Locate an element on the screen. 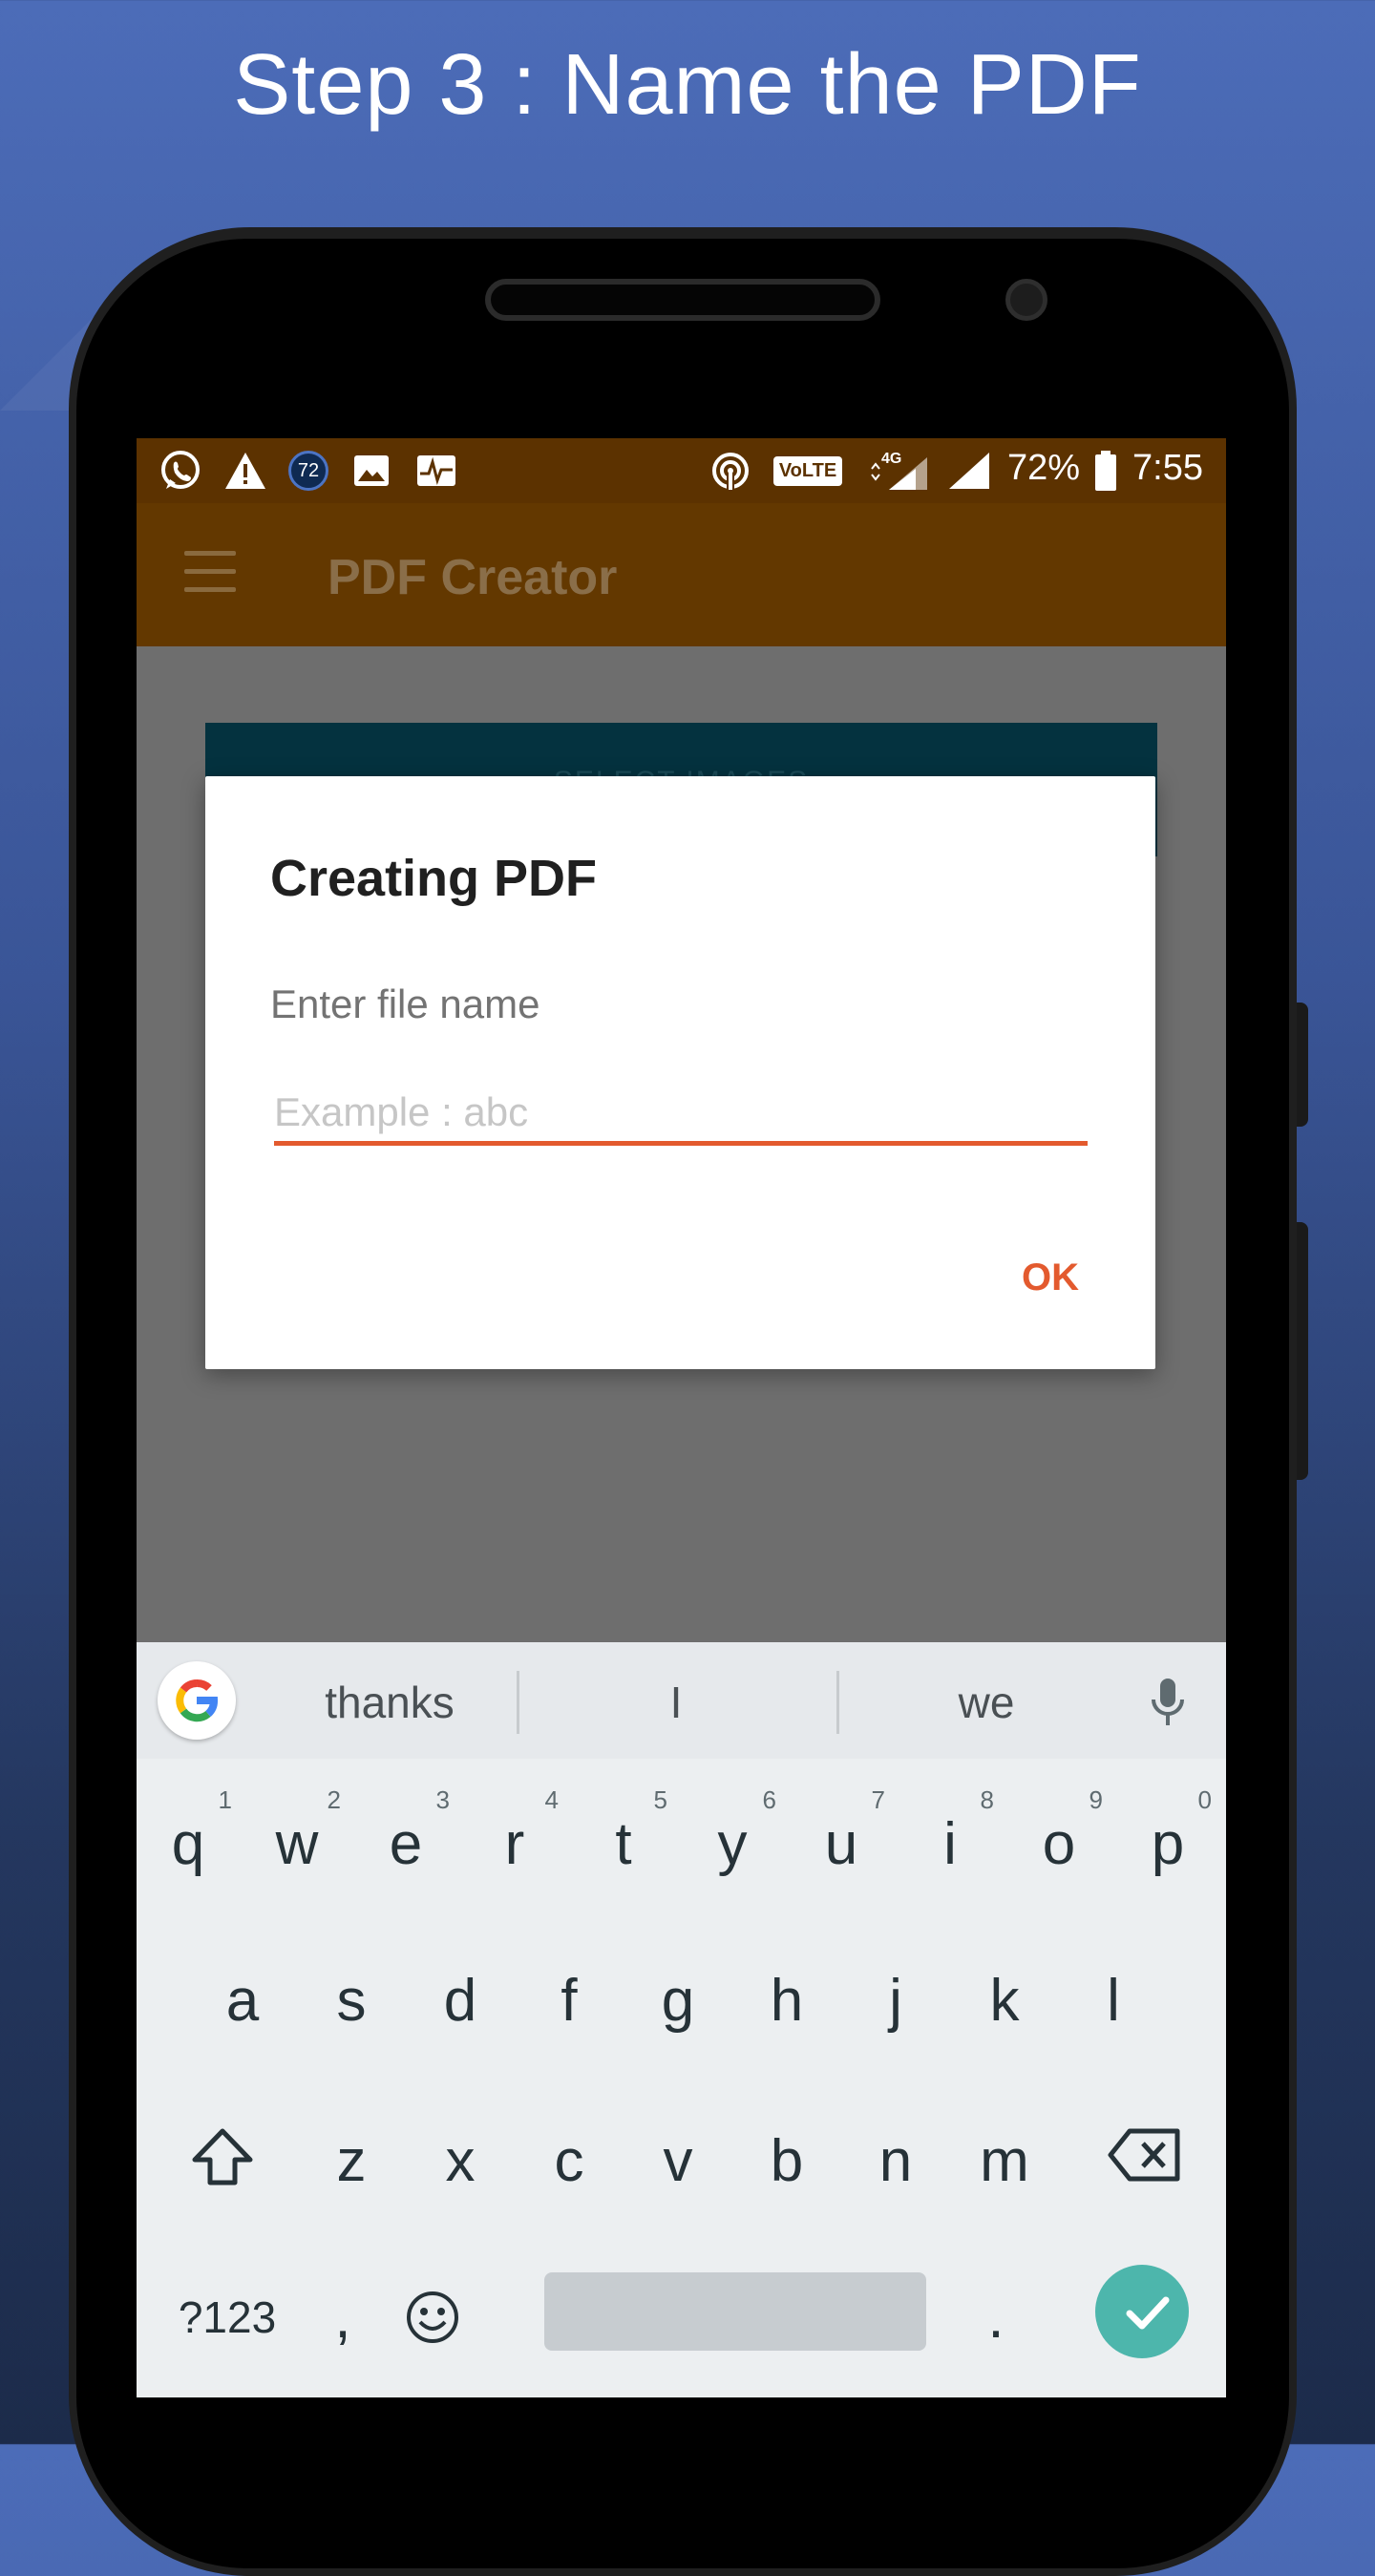 The height and width of the screenshot is (2576, 1375). key-a: a is located at coordinates (243, 2000).